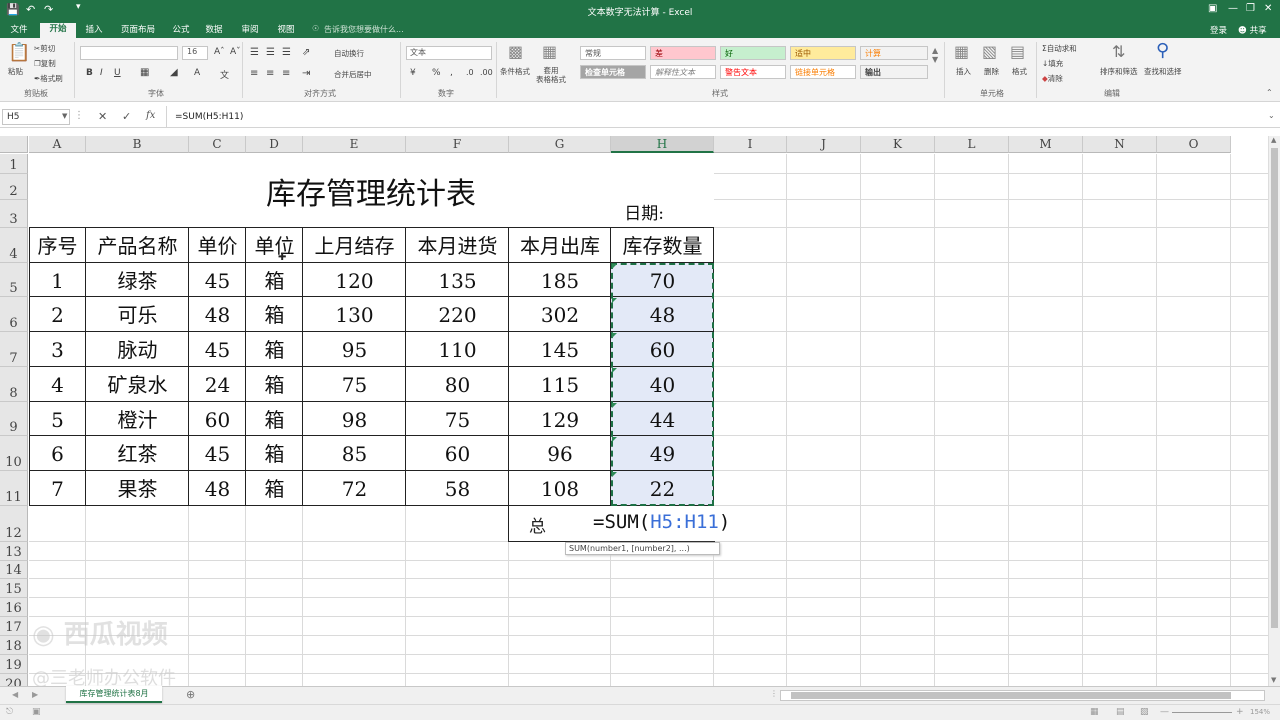  Describe the element at coordinates (254, 52) in the screenshot. I see `top-align-icon: ☰` at that location.